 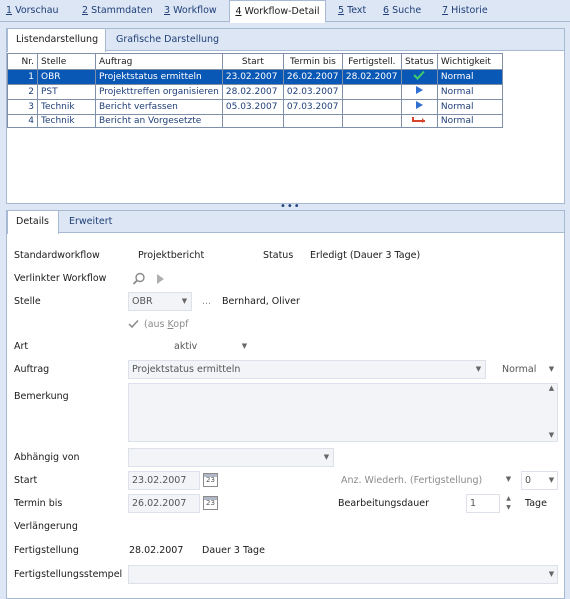 What do you see at coordinates (193, 10) in the screenshot?
I see `tab-label: Workflow` at bounding box center [193, 10].